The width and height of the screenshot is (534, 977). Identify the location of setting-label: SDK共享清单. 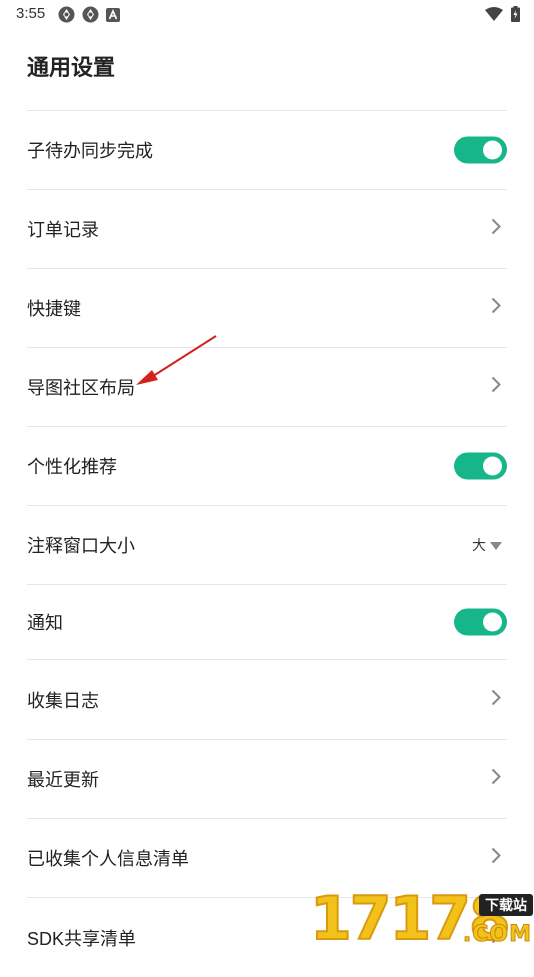
(82, 938).